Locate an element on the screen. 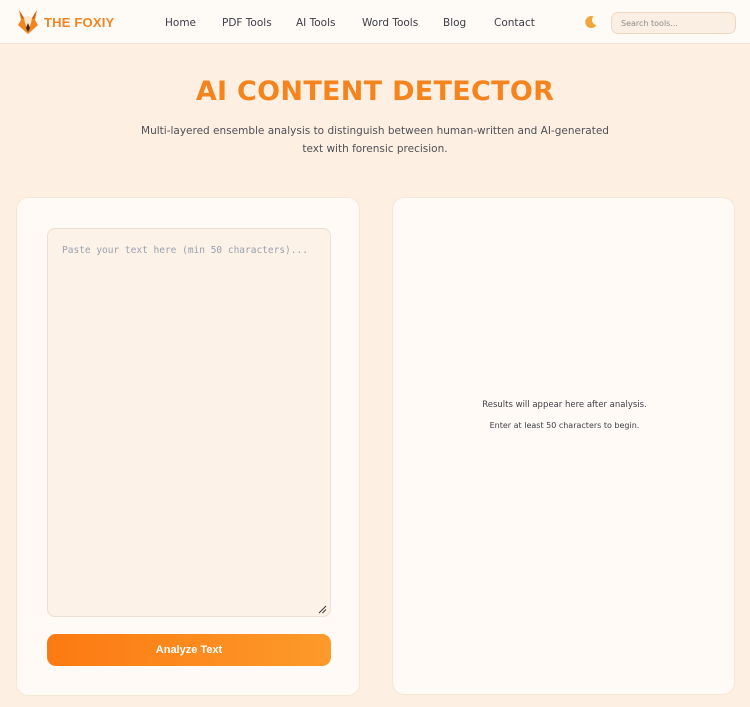 The height and width of the screenshot is (707, 750). search-input is located at coordinates (673, 23).